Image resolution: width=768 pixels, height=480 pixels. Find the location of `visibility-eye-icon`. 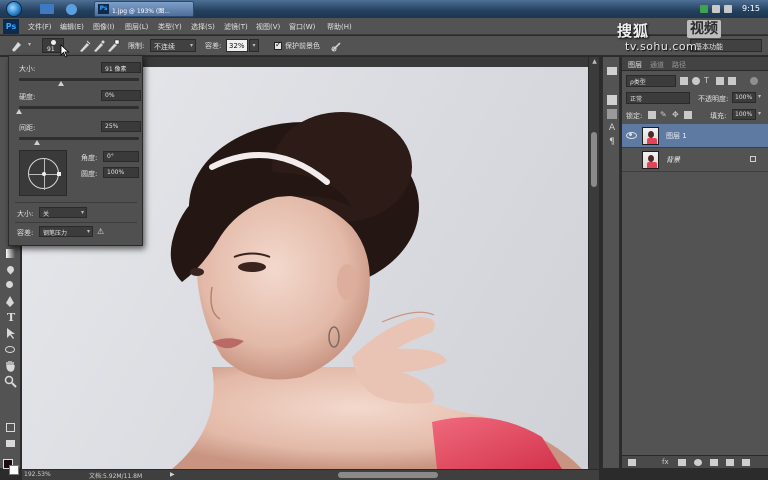

visibility-eye-icon is located at coordinates (631, 135).